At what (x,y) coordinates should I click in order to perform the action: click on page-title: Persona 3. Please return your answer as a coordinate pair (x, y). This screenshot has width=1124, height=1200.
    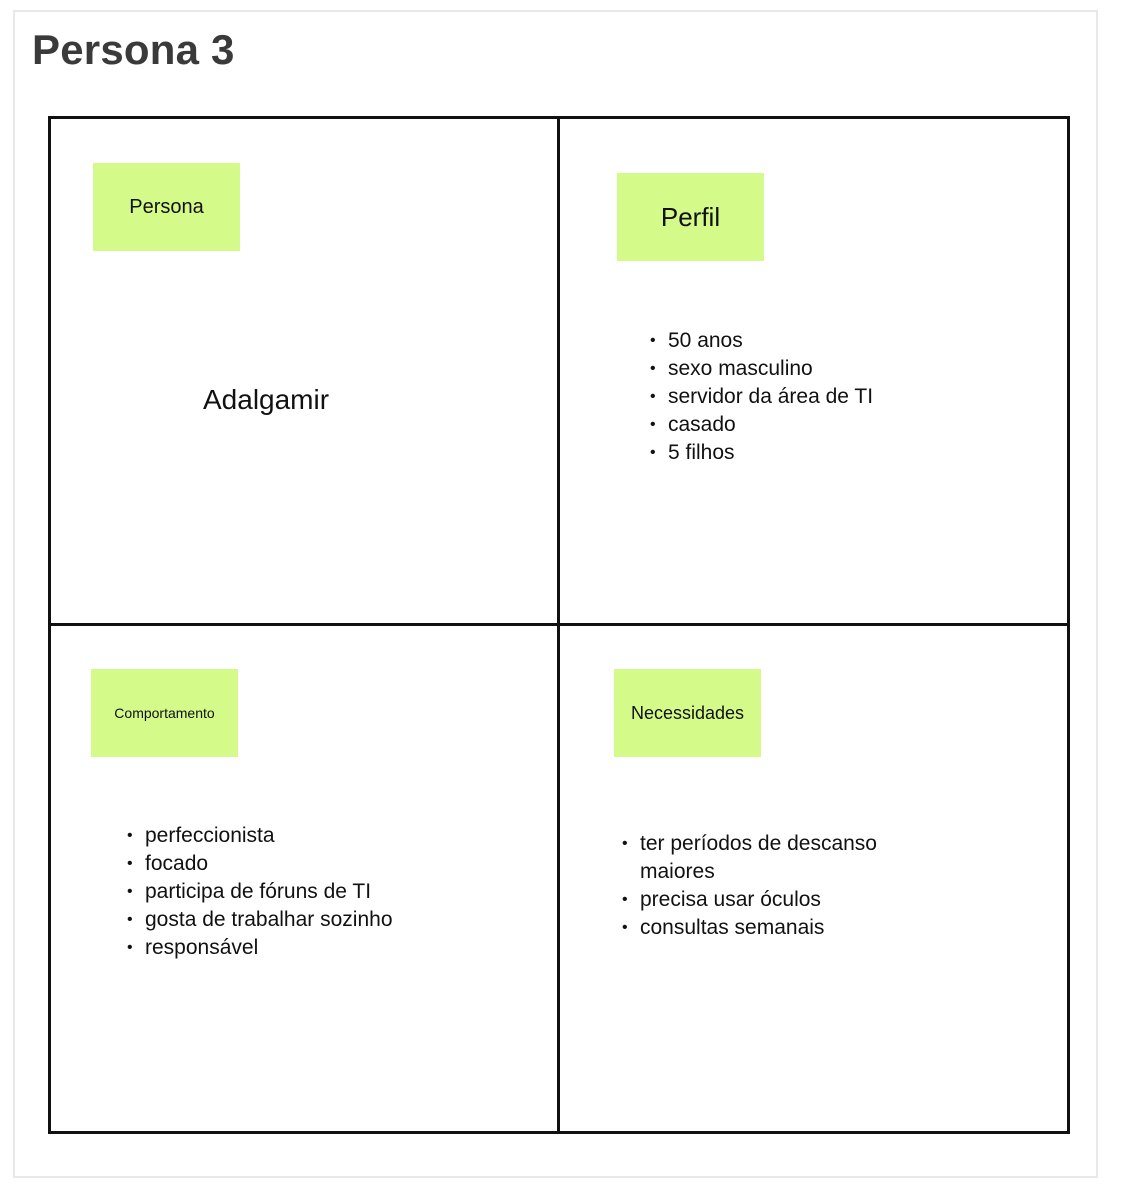
    Looking at the image, I should click on (133, 49).